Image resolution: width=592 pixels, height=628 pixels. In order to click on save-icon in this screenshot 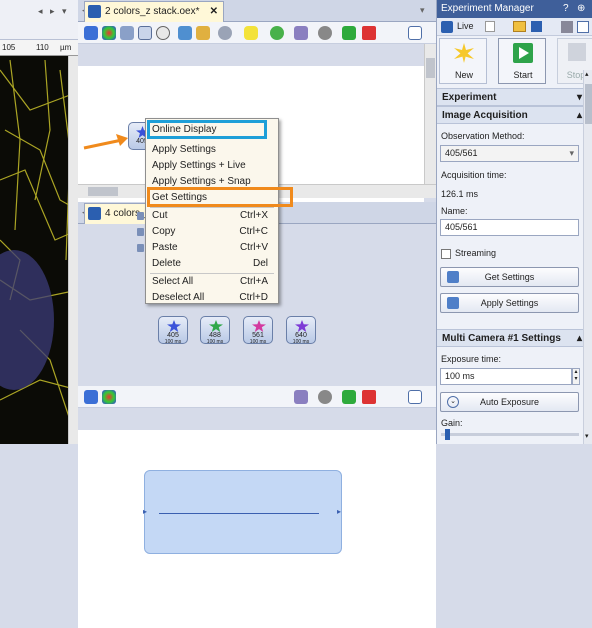, I will do `click(536, 26)`.